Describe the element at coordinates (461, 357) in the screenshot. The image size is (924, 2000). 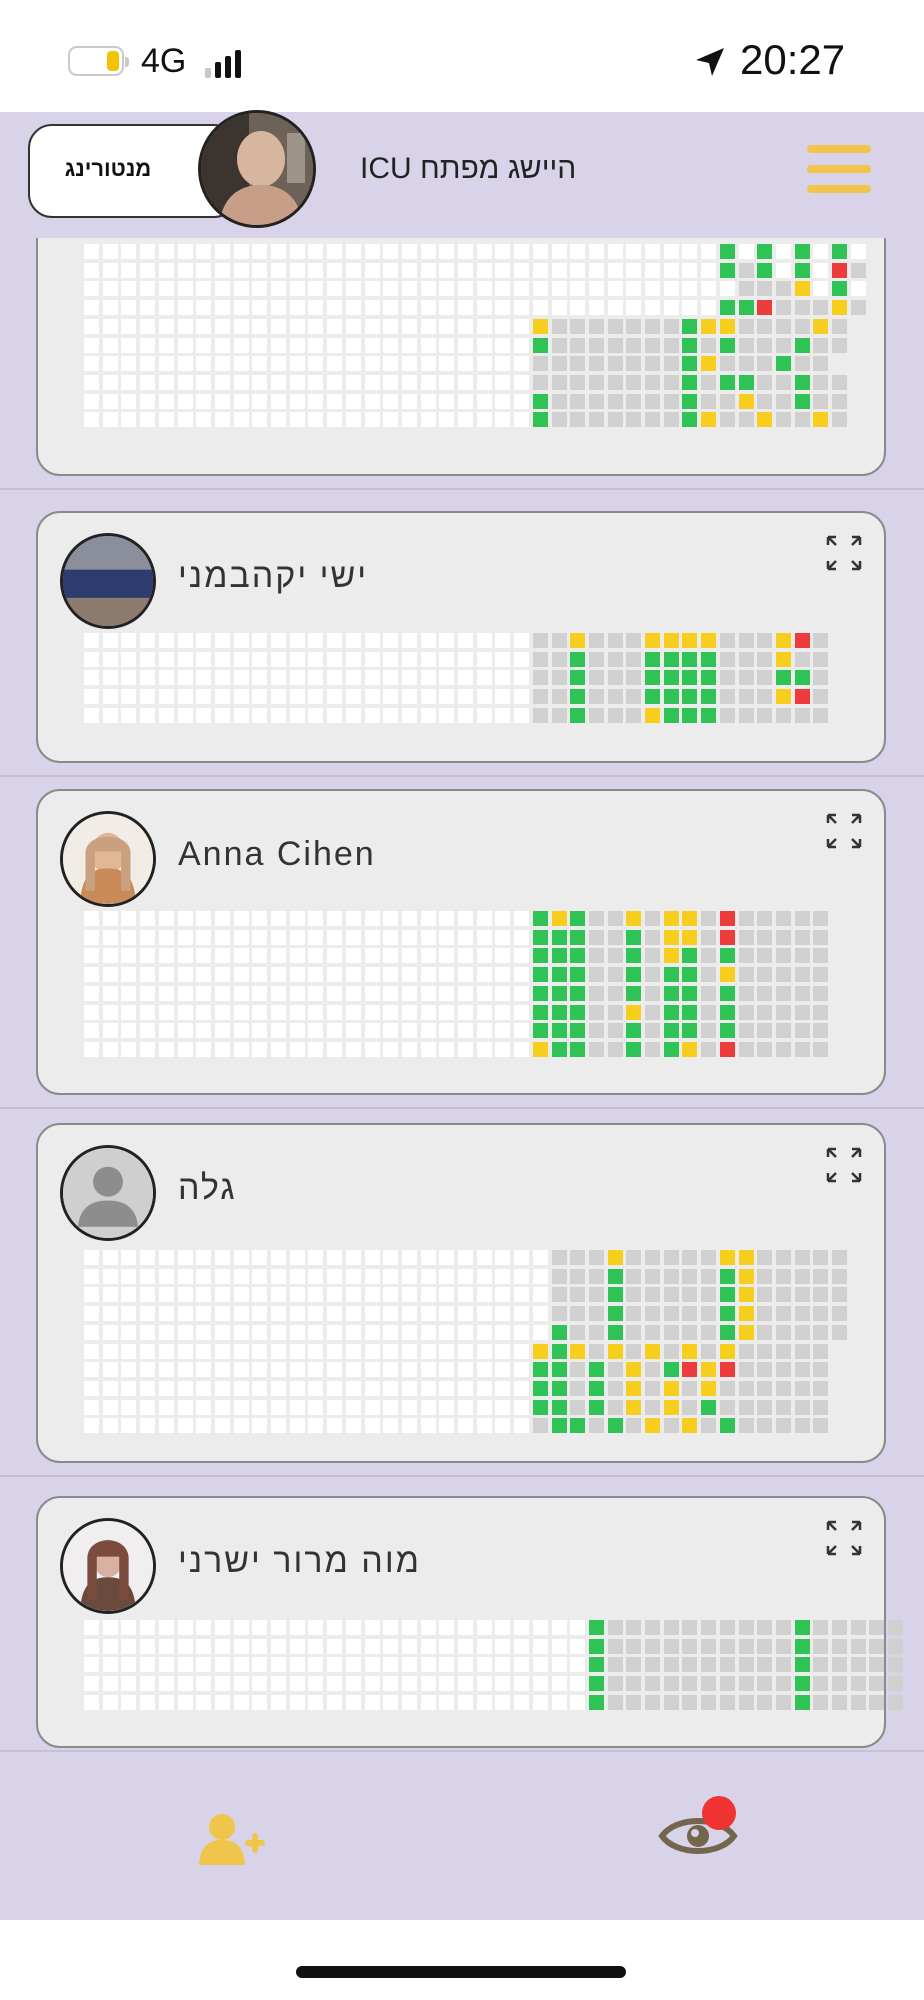
I see `profile-card` at that location.